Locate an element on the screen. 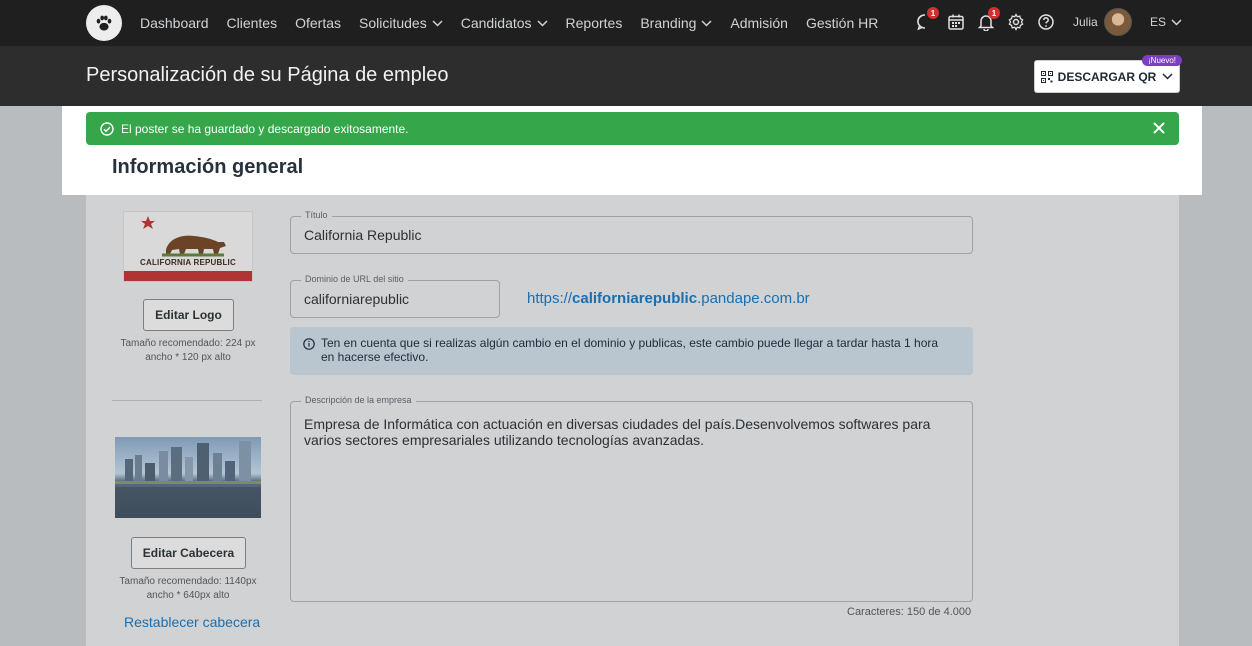 This screenshot has width=1252, height=646. user-name: Julia is located at coordinates (1085, 22).